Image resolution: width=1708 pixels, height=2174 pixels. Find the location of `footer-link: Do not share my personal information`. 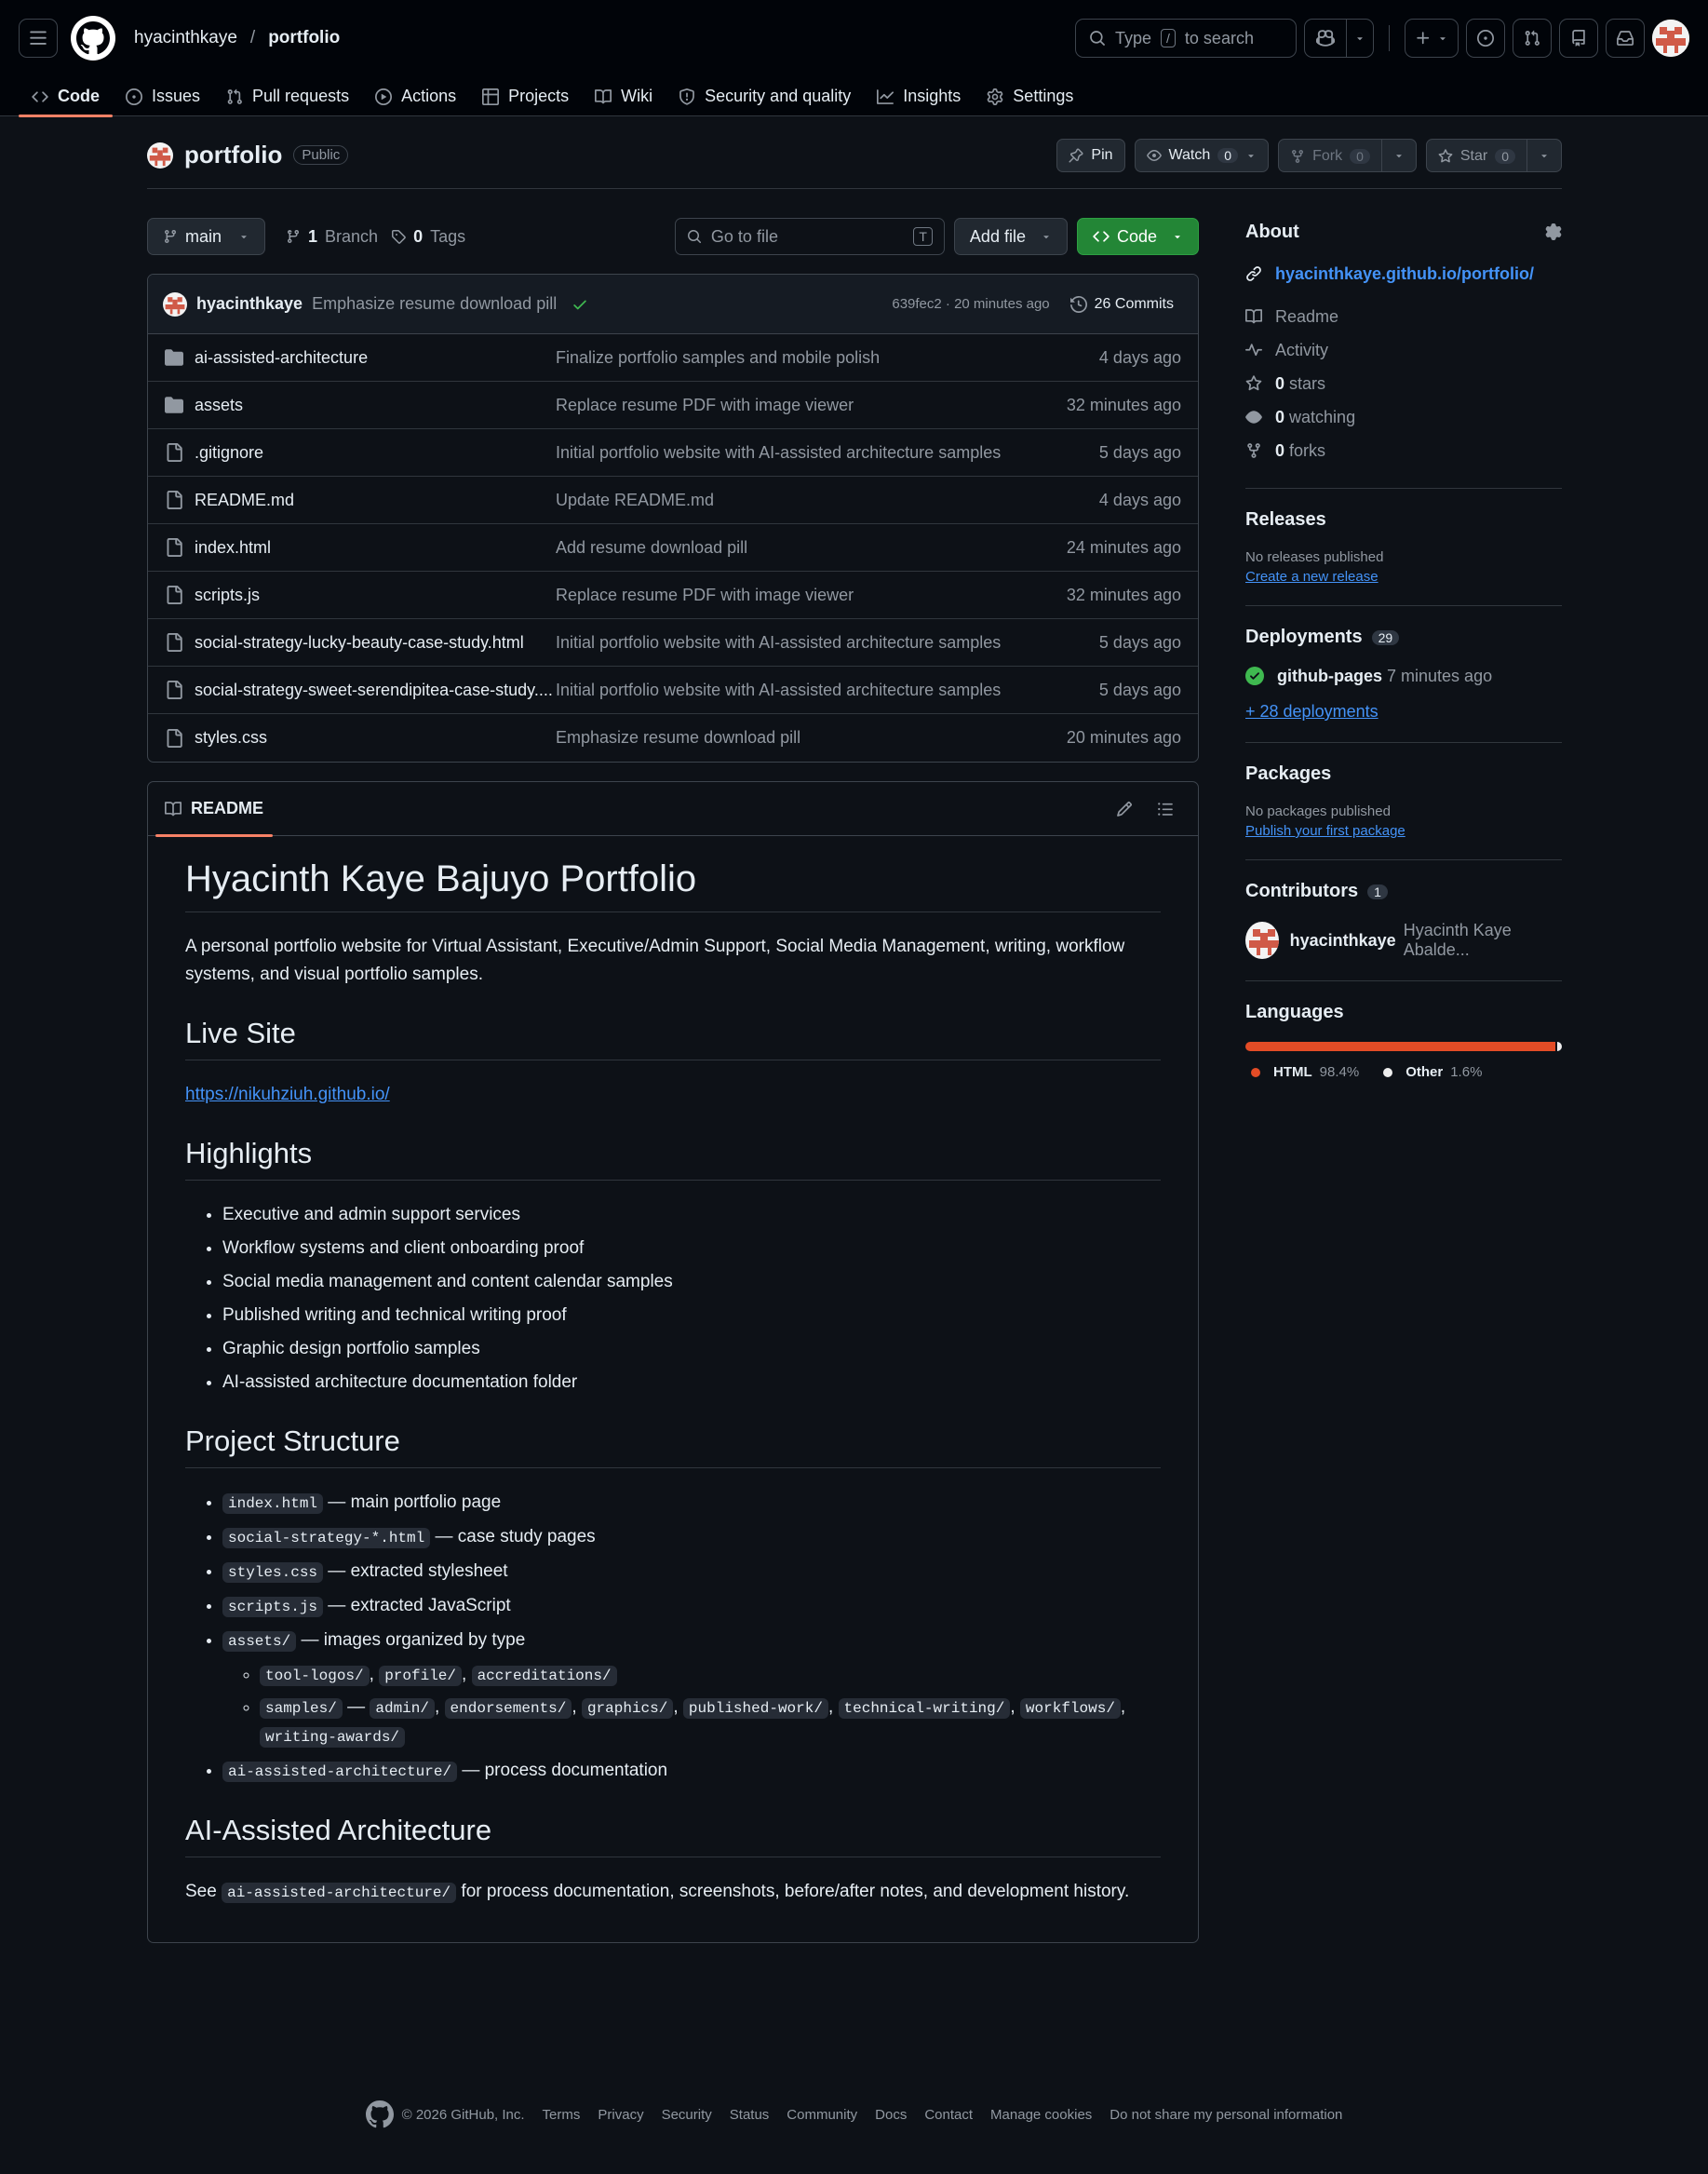

footer-link: Do not share my personal information is located at coordinates (1226, 2115).